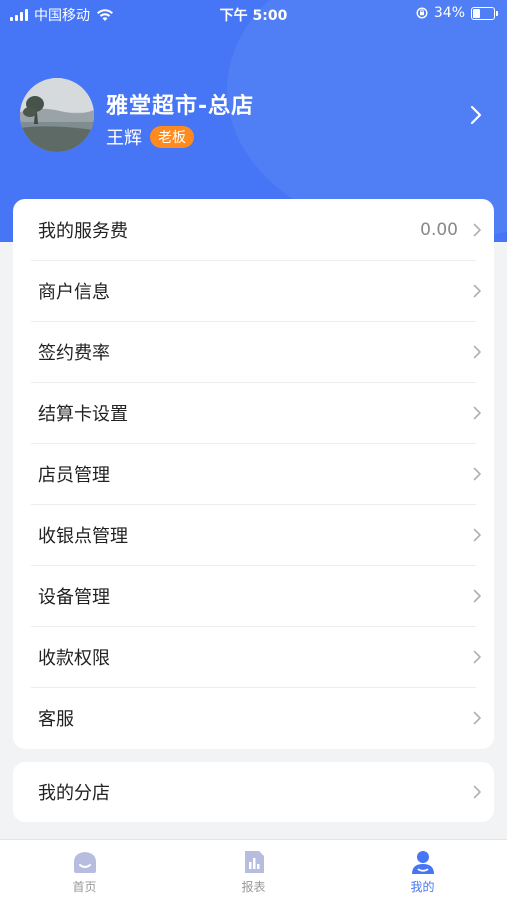  What do you see at coordinates (74, 475) in the screenshot?
I see `menu-item-label: 店员管理` at bounding box center [74, 475].